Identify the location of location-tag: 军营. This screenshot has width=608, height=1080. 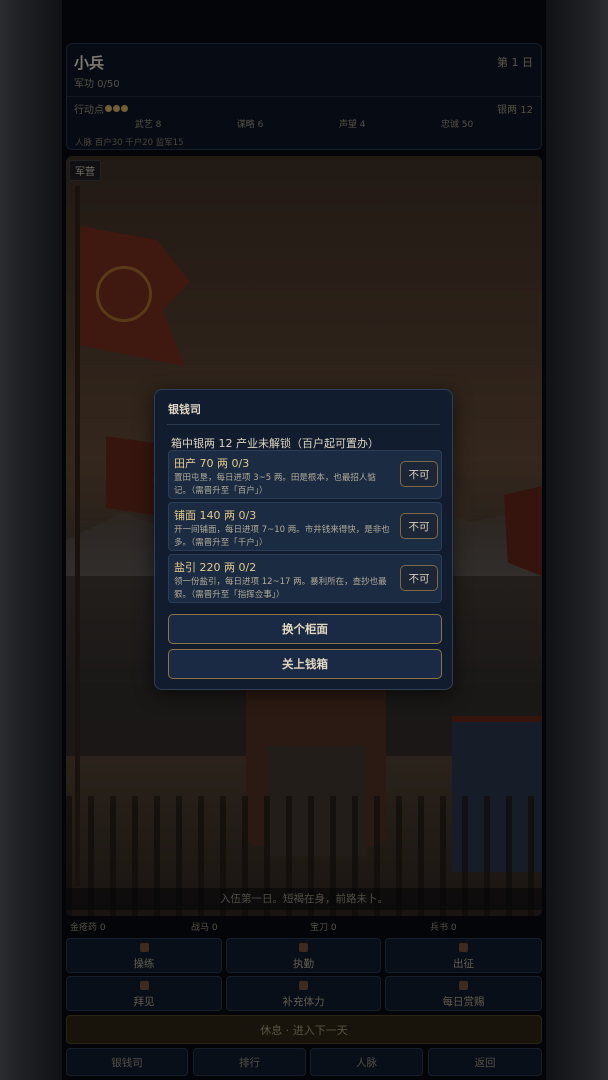
(85, 170).